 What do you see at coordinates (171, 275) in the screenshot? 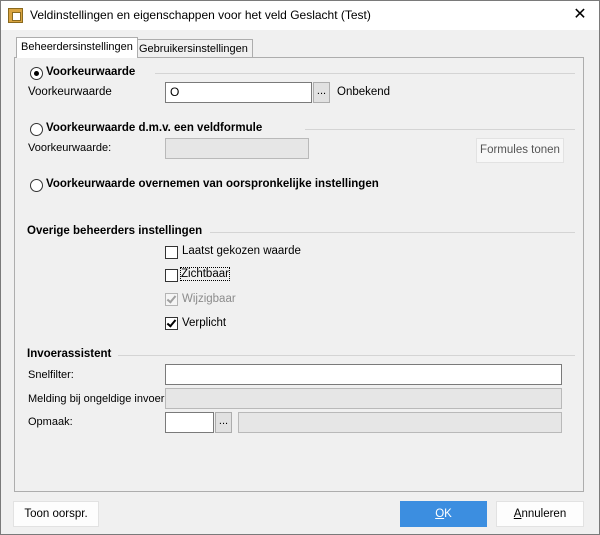
I see `visible-checkbox` at bounding box center [171, 275].